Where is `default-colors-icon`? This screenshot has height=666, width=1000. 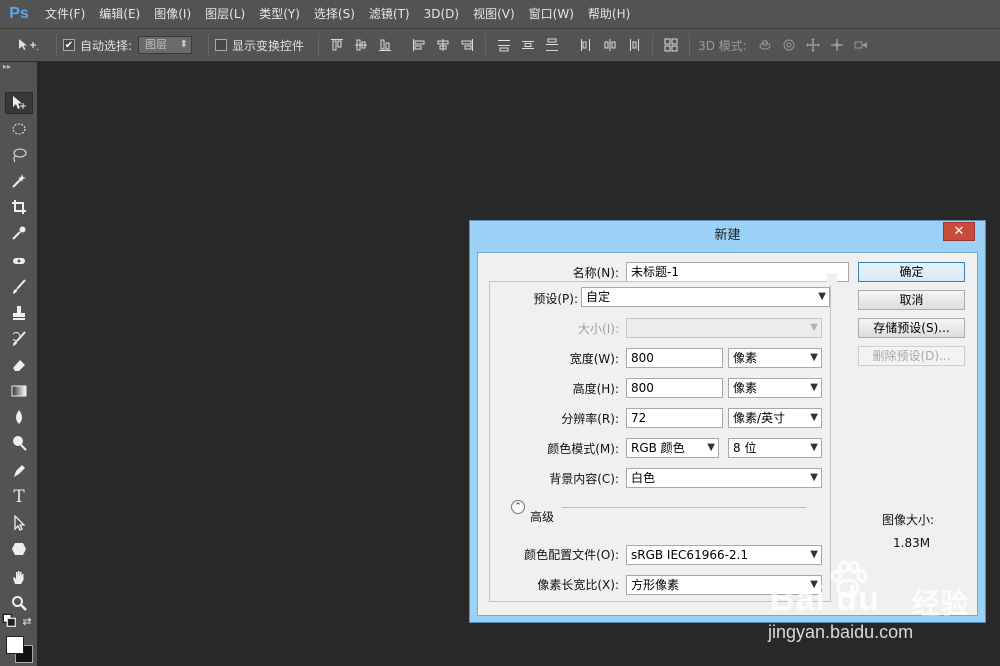
default-colors-icon is located at coordinates (10, 620).